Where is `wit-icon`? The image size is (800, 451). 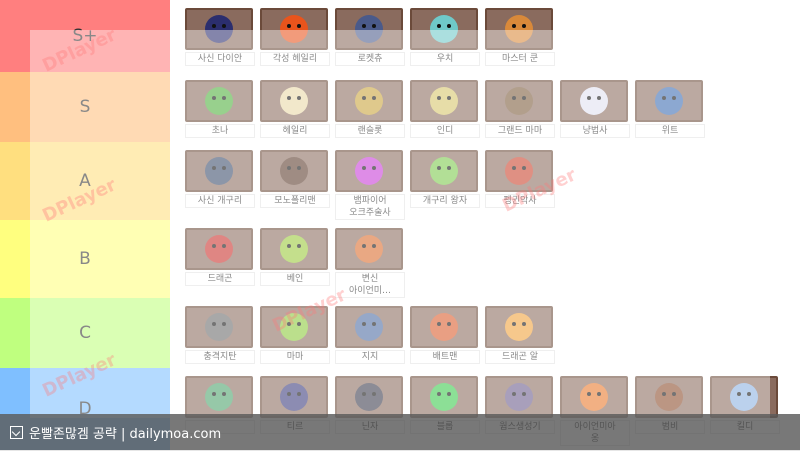
wit-icon is located at coordinates (669, 101).